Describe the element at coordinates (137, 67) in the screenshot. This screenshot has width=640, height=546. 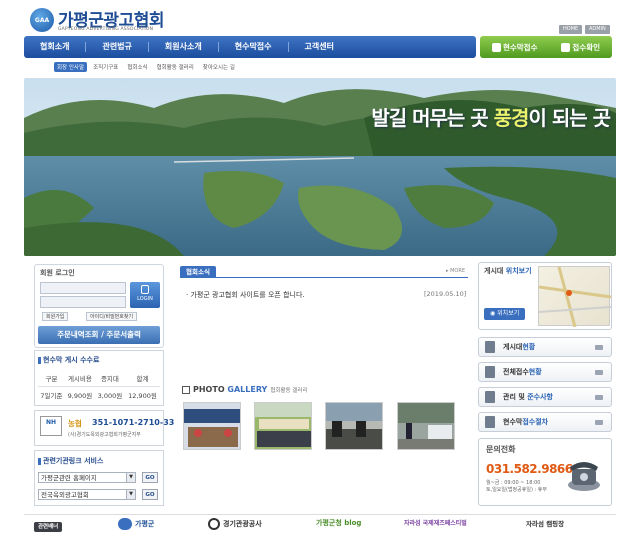
I see `subnav-news: 협회소식` at that location.